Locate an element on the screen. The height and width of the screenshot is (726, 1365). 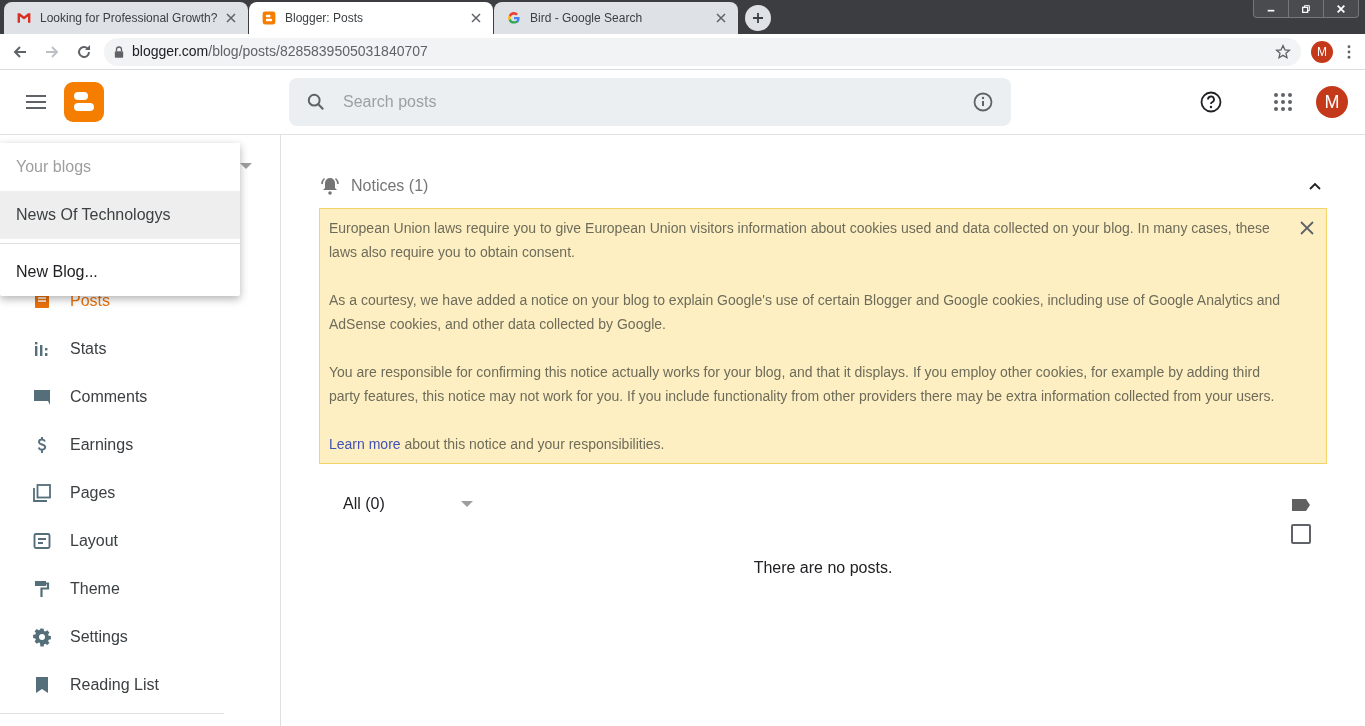
filter-dropdown: All (0) is located at coordinates (408, 504).